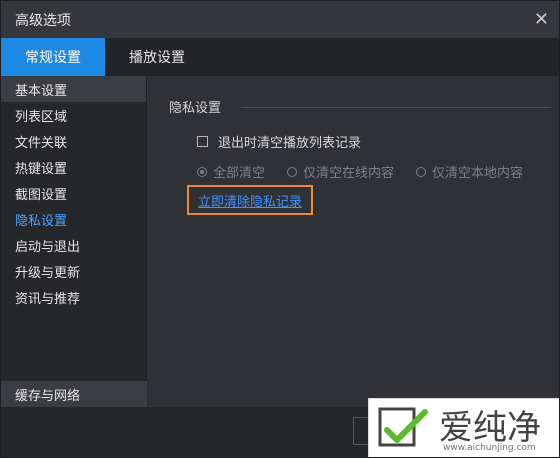  I want to click on clear-on-exit-option: 退出时清空播放列表记录, so click(279, 141).